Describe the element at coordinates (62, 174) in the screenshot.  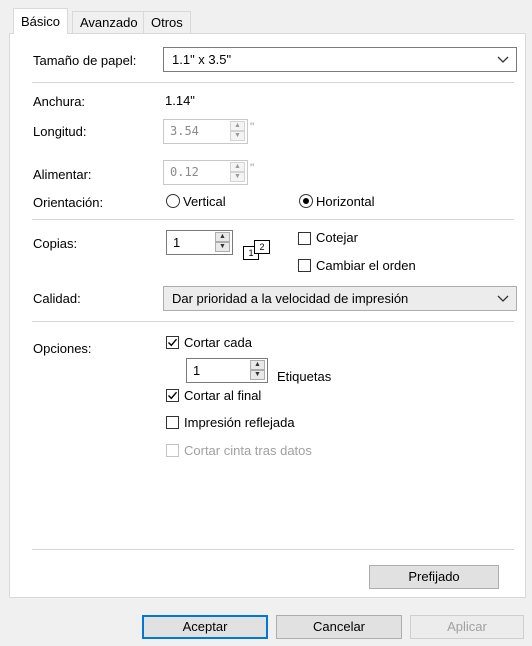
I see `feed-label: Alimentar:` at that location.